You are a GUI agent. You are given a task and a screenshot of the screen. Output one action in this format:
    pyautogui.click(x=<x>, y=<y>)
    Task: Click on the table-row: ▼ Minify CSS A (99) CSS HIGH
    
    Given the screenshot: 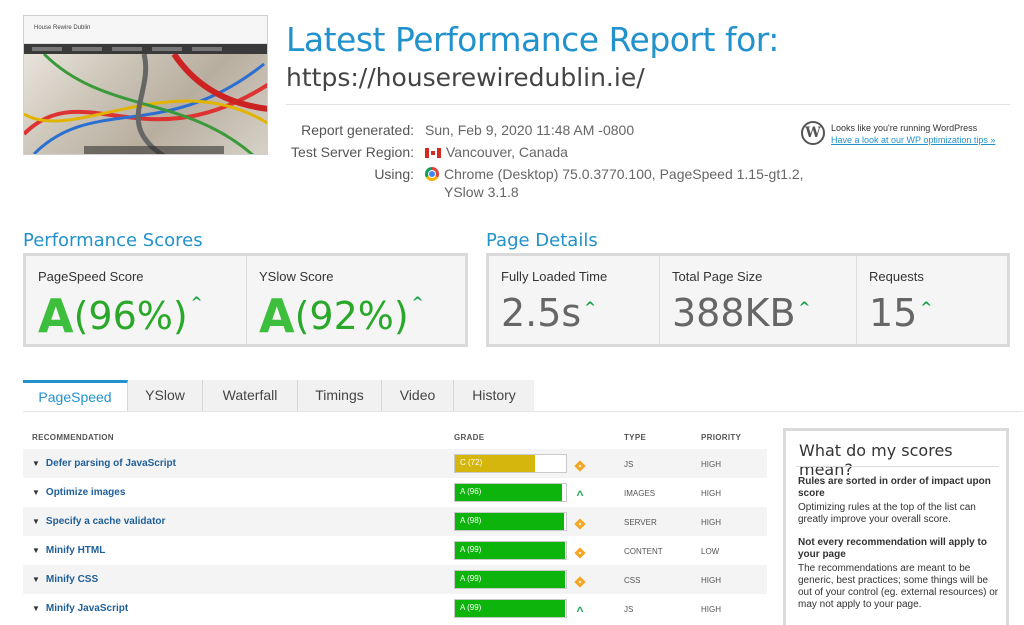 What is the action you would take?
    pyautogui.click(x=395, y=579)
    